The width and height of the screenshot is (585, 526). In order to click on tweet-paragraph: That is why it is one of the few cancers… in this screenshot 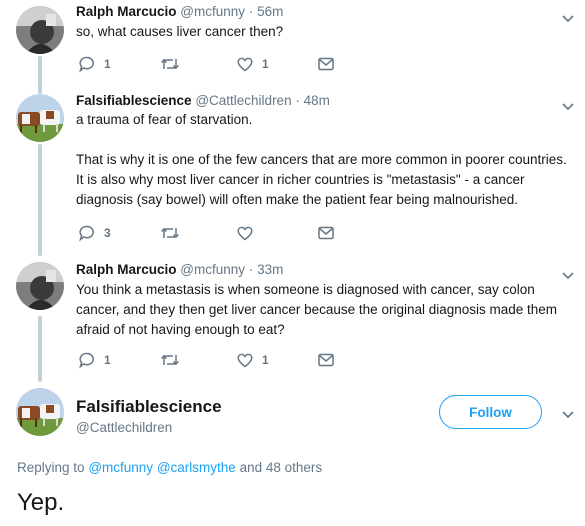, I will do `click(321, 179)`.